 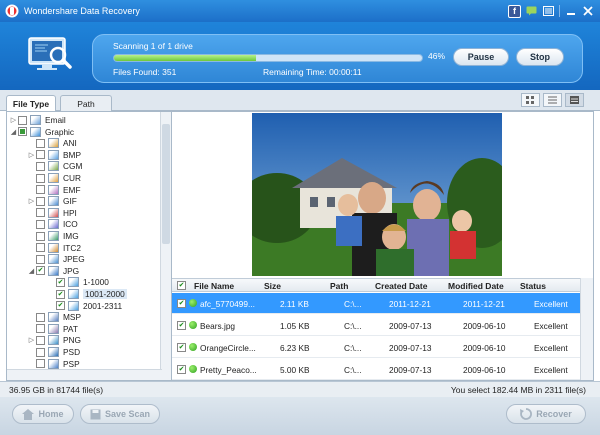 What do you see at coordinates (54, 340) in the screenshot?
I see `tree-item-png: ▷ PNG` at bounding box center [54, 340].